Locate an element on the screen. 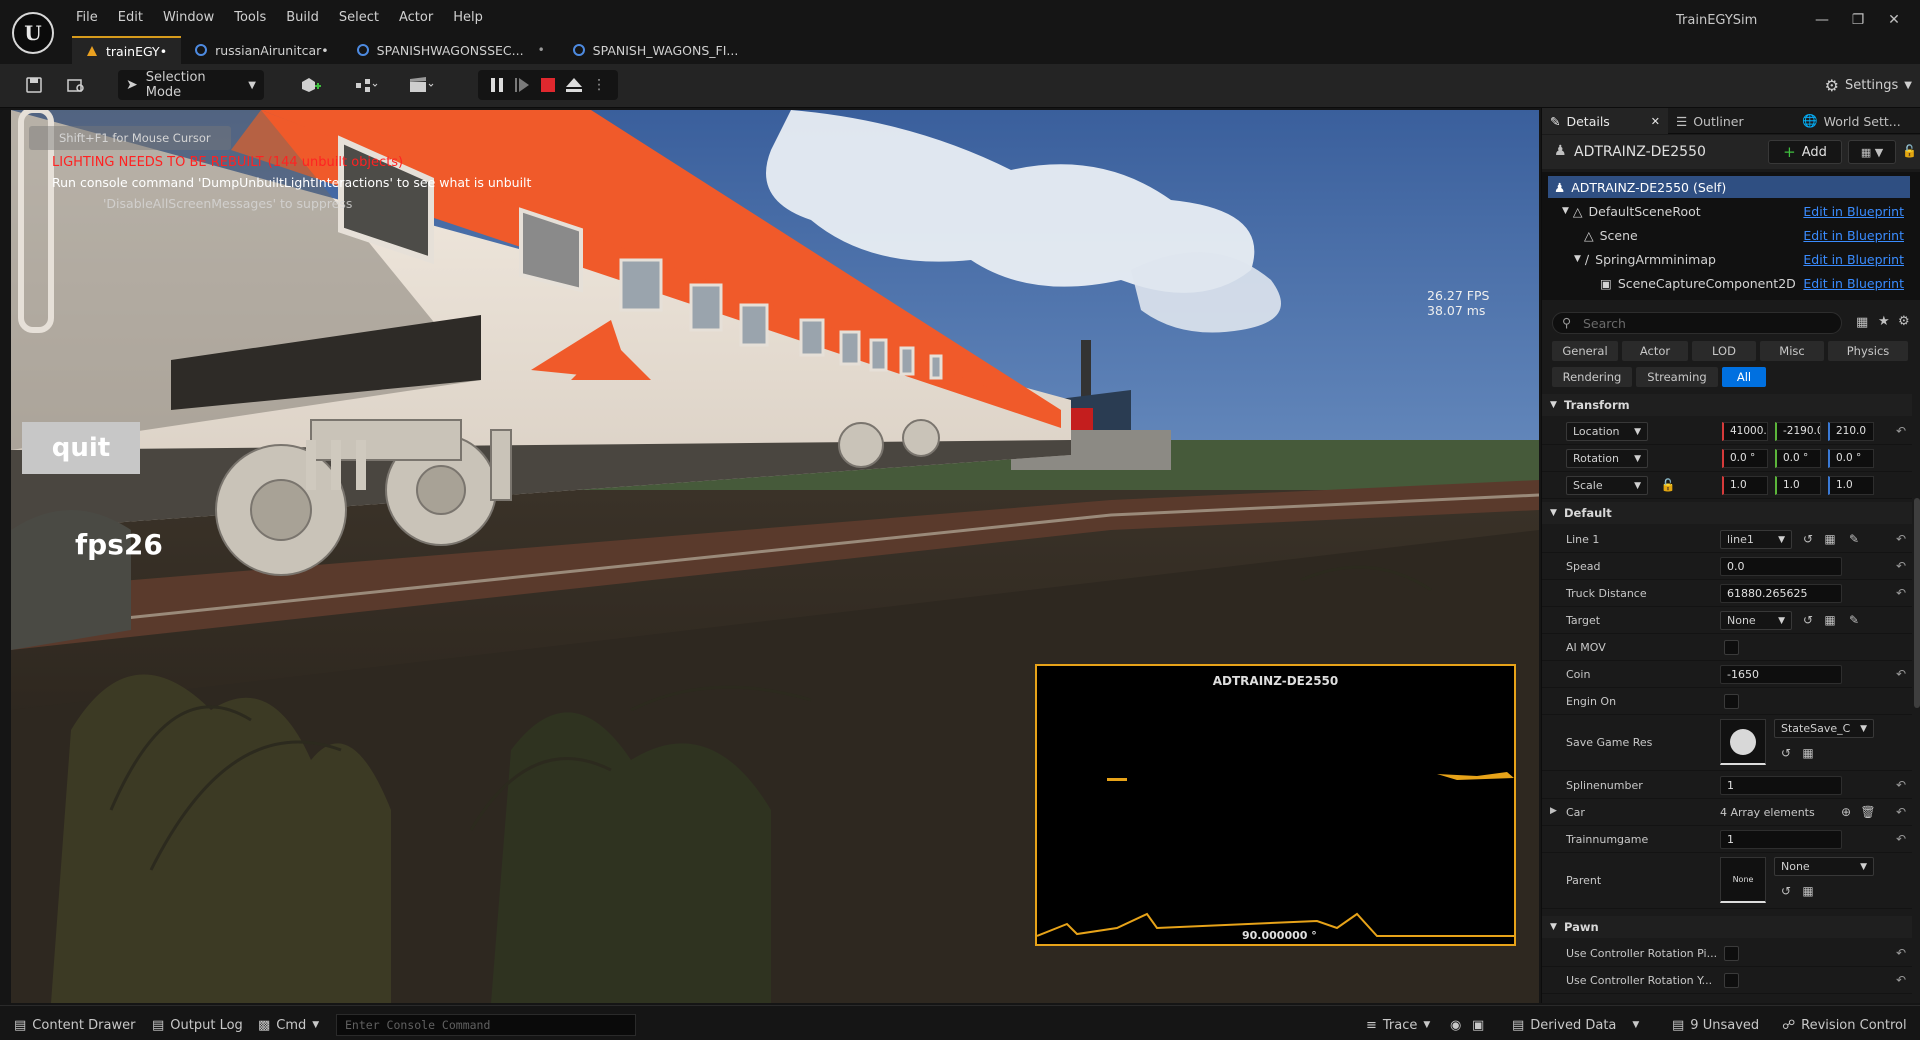 The image size is (1920, 1040). component-springarmminimap: ▼ ∕ SpringArmminimap Edit in Blueprint is located at coordinates (1729, 259).